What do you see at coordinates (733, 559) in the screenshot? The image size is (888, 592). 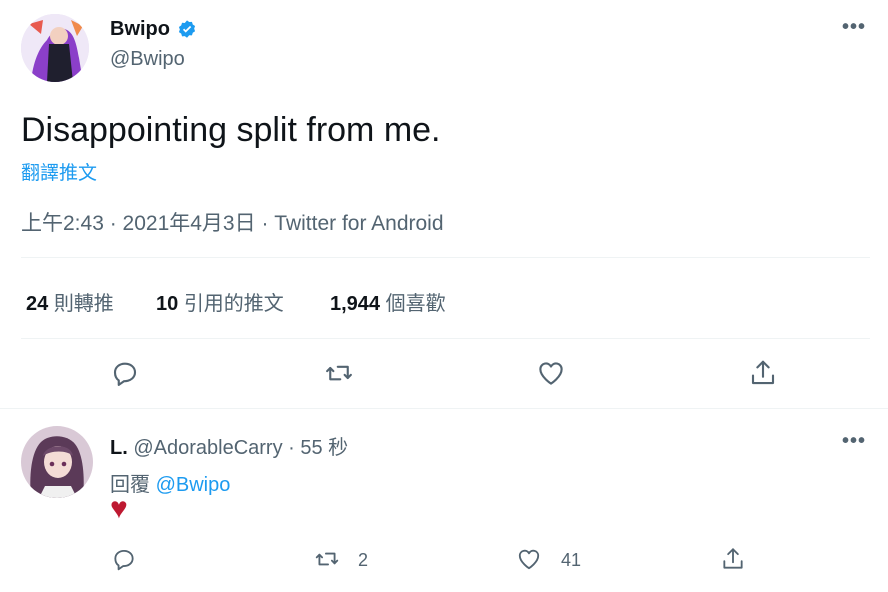 I see `reply-share-icon` at bounding box center [733, 559].